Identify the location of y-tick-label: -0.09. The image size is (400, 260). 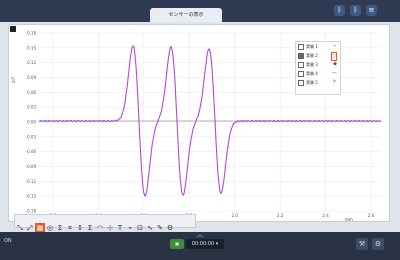
(31, 166).